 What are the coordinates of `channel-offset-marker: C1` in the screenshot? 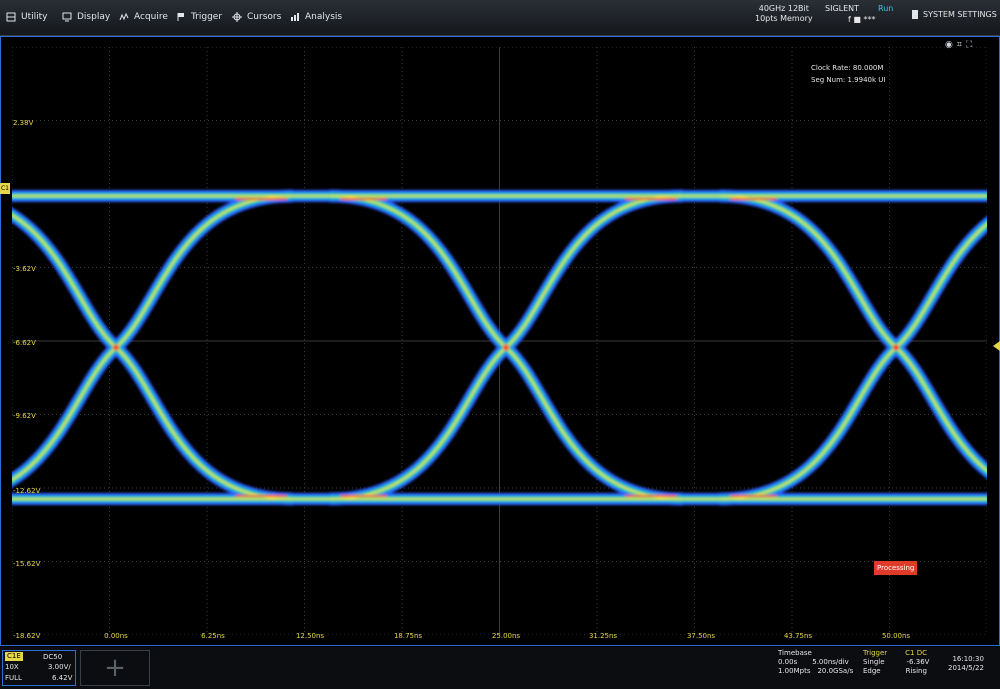 It's located at (5, 188).